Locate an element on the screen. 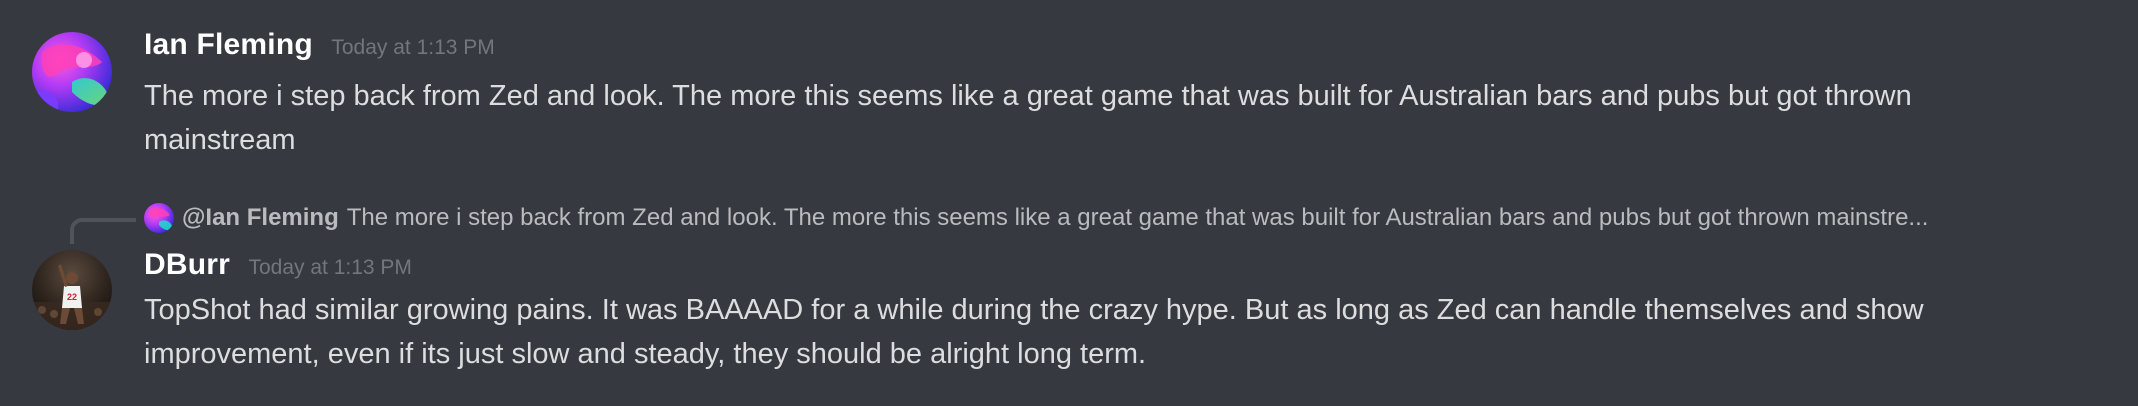  user-avatar is located at coordinates (72, 72).